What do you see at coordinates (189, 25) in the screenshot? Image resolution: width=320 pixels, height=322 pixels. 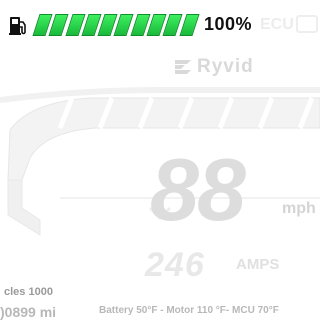 I see `charge-segment` at bounding box center [189, 25].